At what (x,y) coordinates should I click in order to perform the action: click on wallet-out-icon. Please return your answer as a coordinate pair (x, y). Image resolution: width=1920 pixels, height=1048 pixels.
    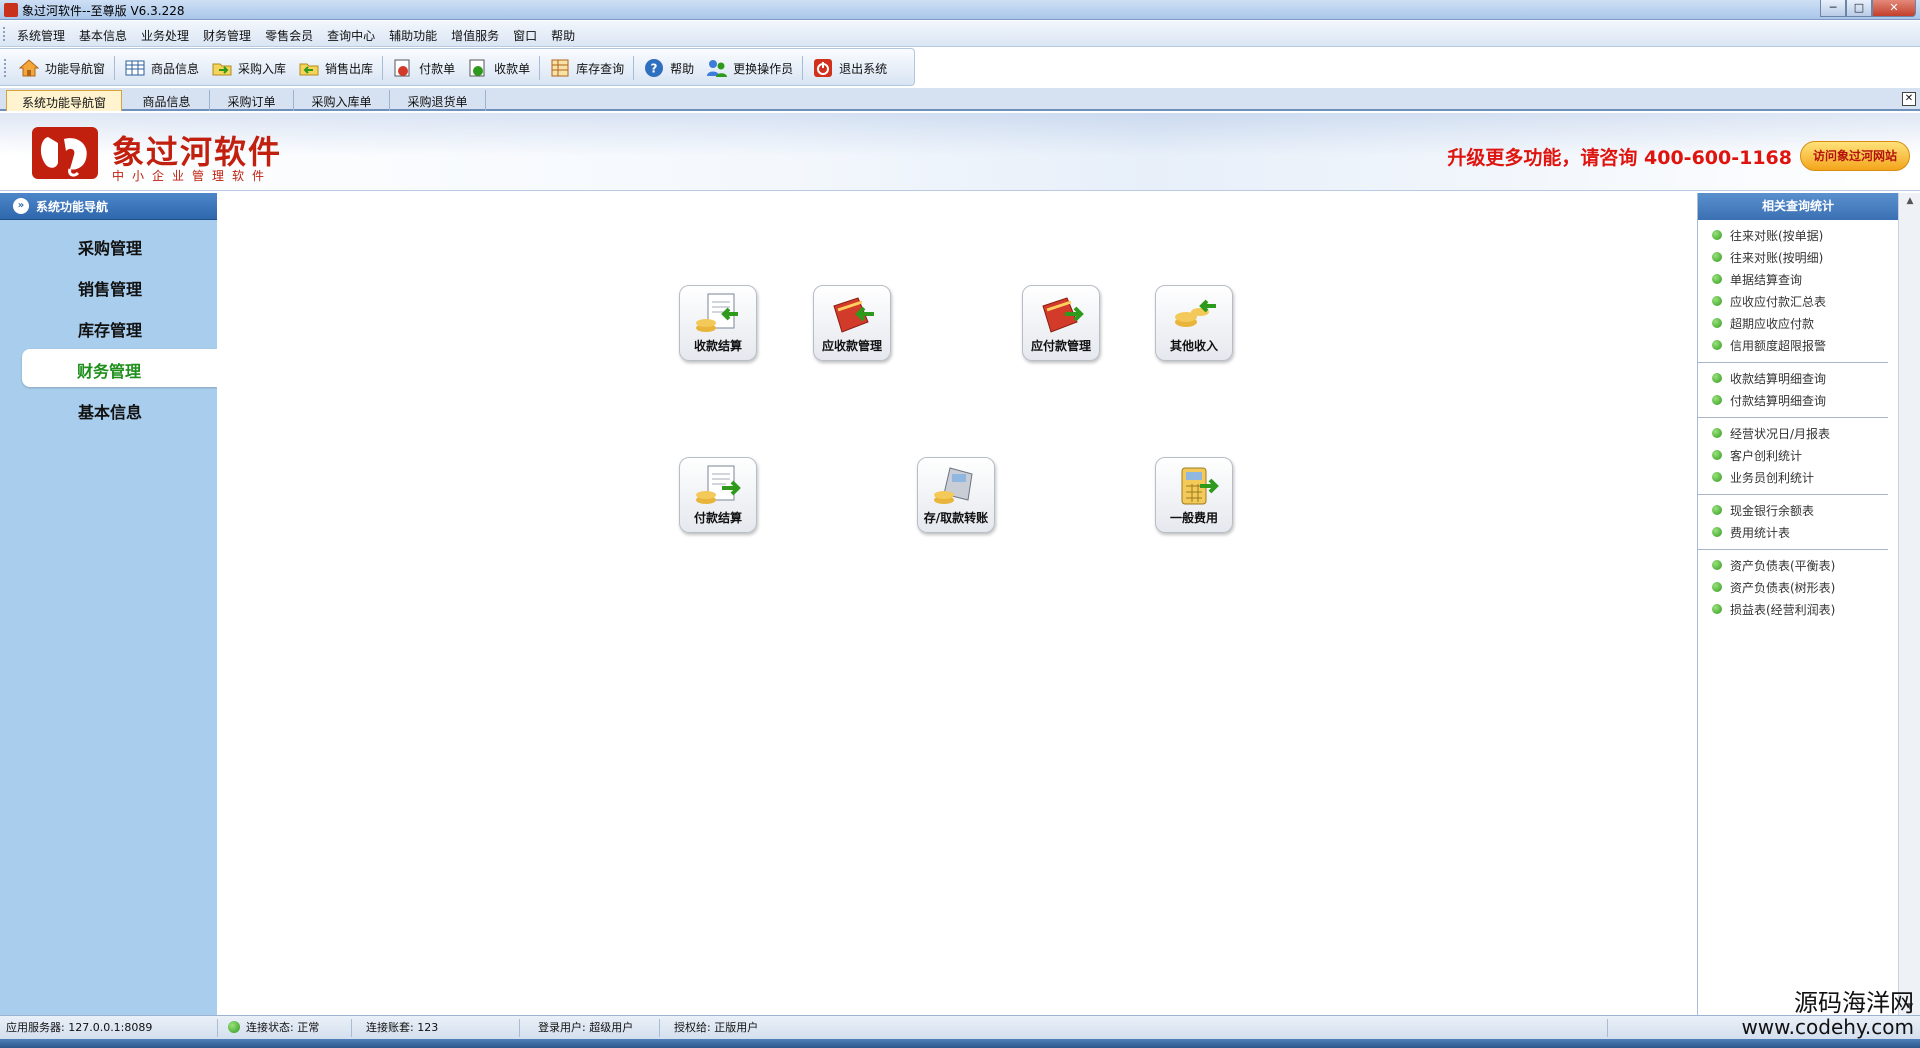
    Looking at the image, I should click on (1063, 315).